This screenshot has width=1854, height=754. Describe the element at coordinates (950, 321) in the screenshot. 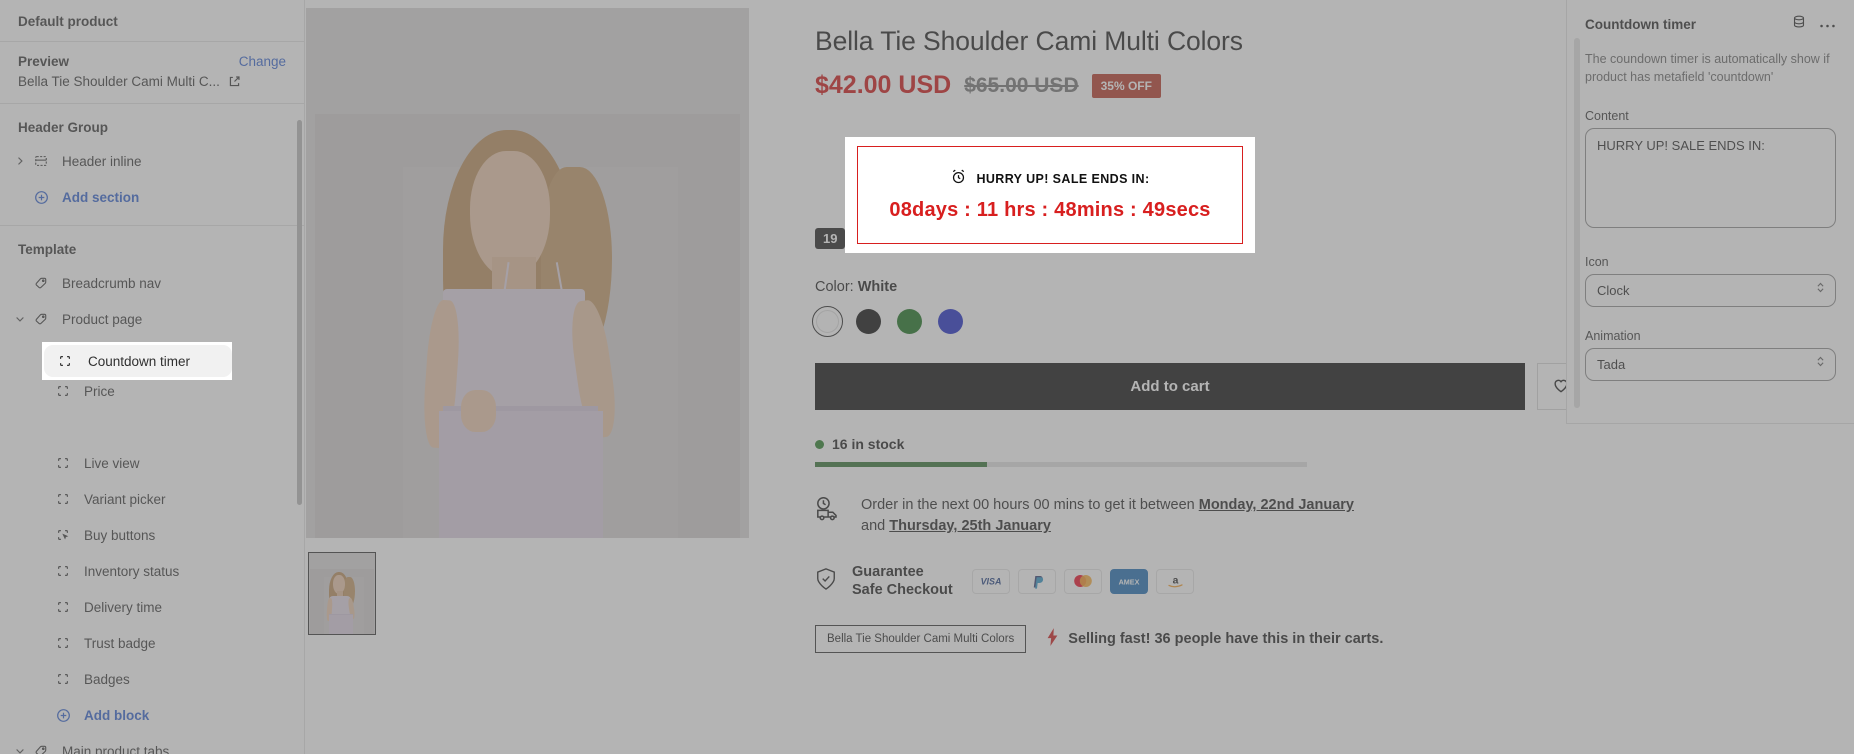

I see `color-swatch-blue` at that location.